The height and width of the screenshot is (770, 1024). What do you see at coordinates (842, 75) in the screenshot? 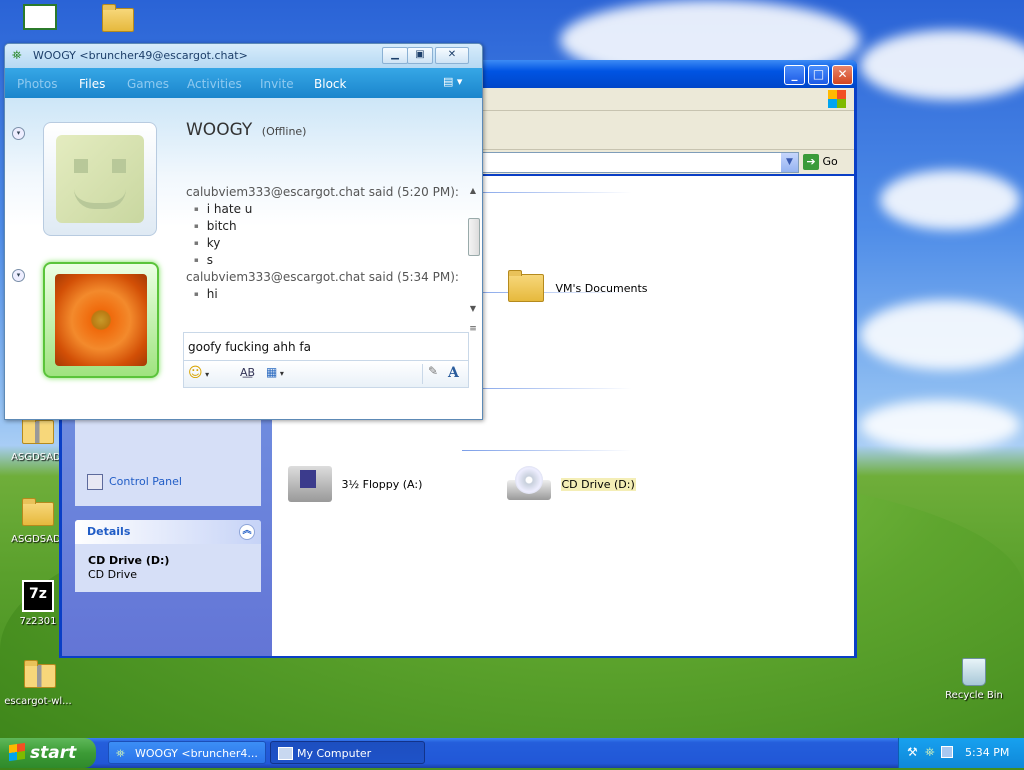
I see `close-button: ✕` at bounding box center [842, 75].